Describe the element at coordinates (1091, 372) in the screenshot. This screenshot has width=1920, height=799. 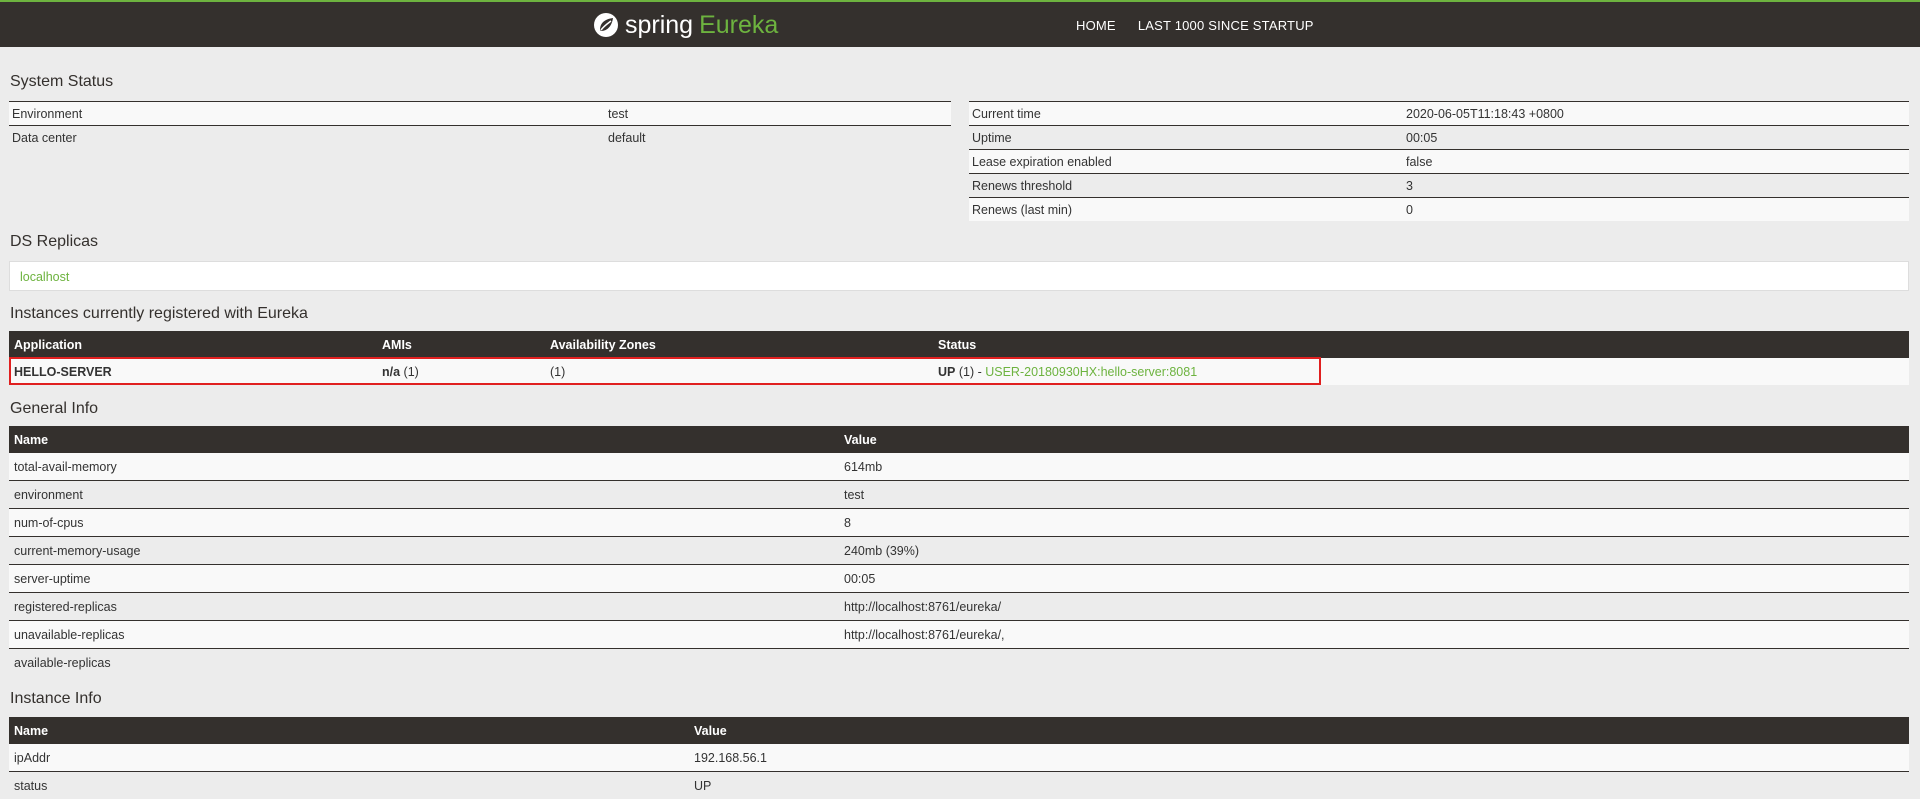
I see `instance-link: USER-20180930HX:hello-server:8081` at that location.